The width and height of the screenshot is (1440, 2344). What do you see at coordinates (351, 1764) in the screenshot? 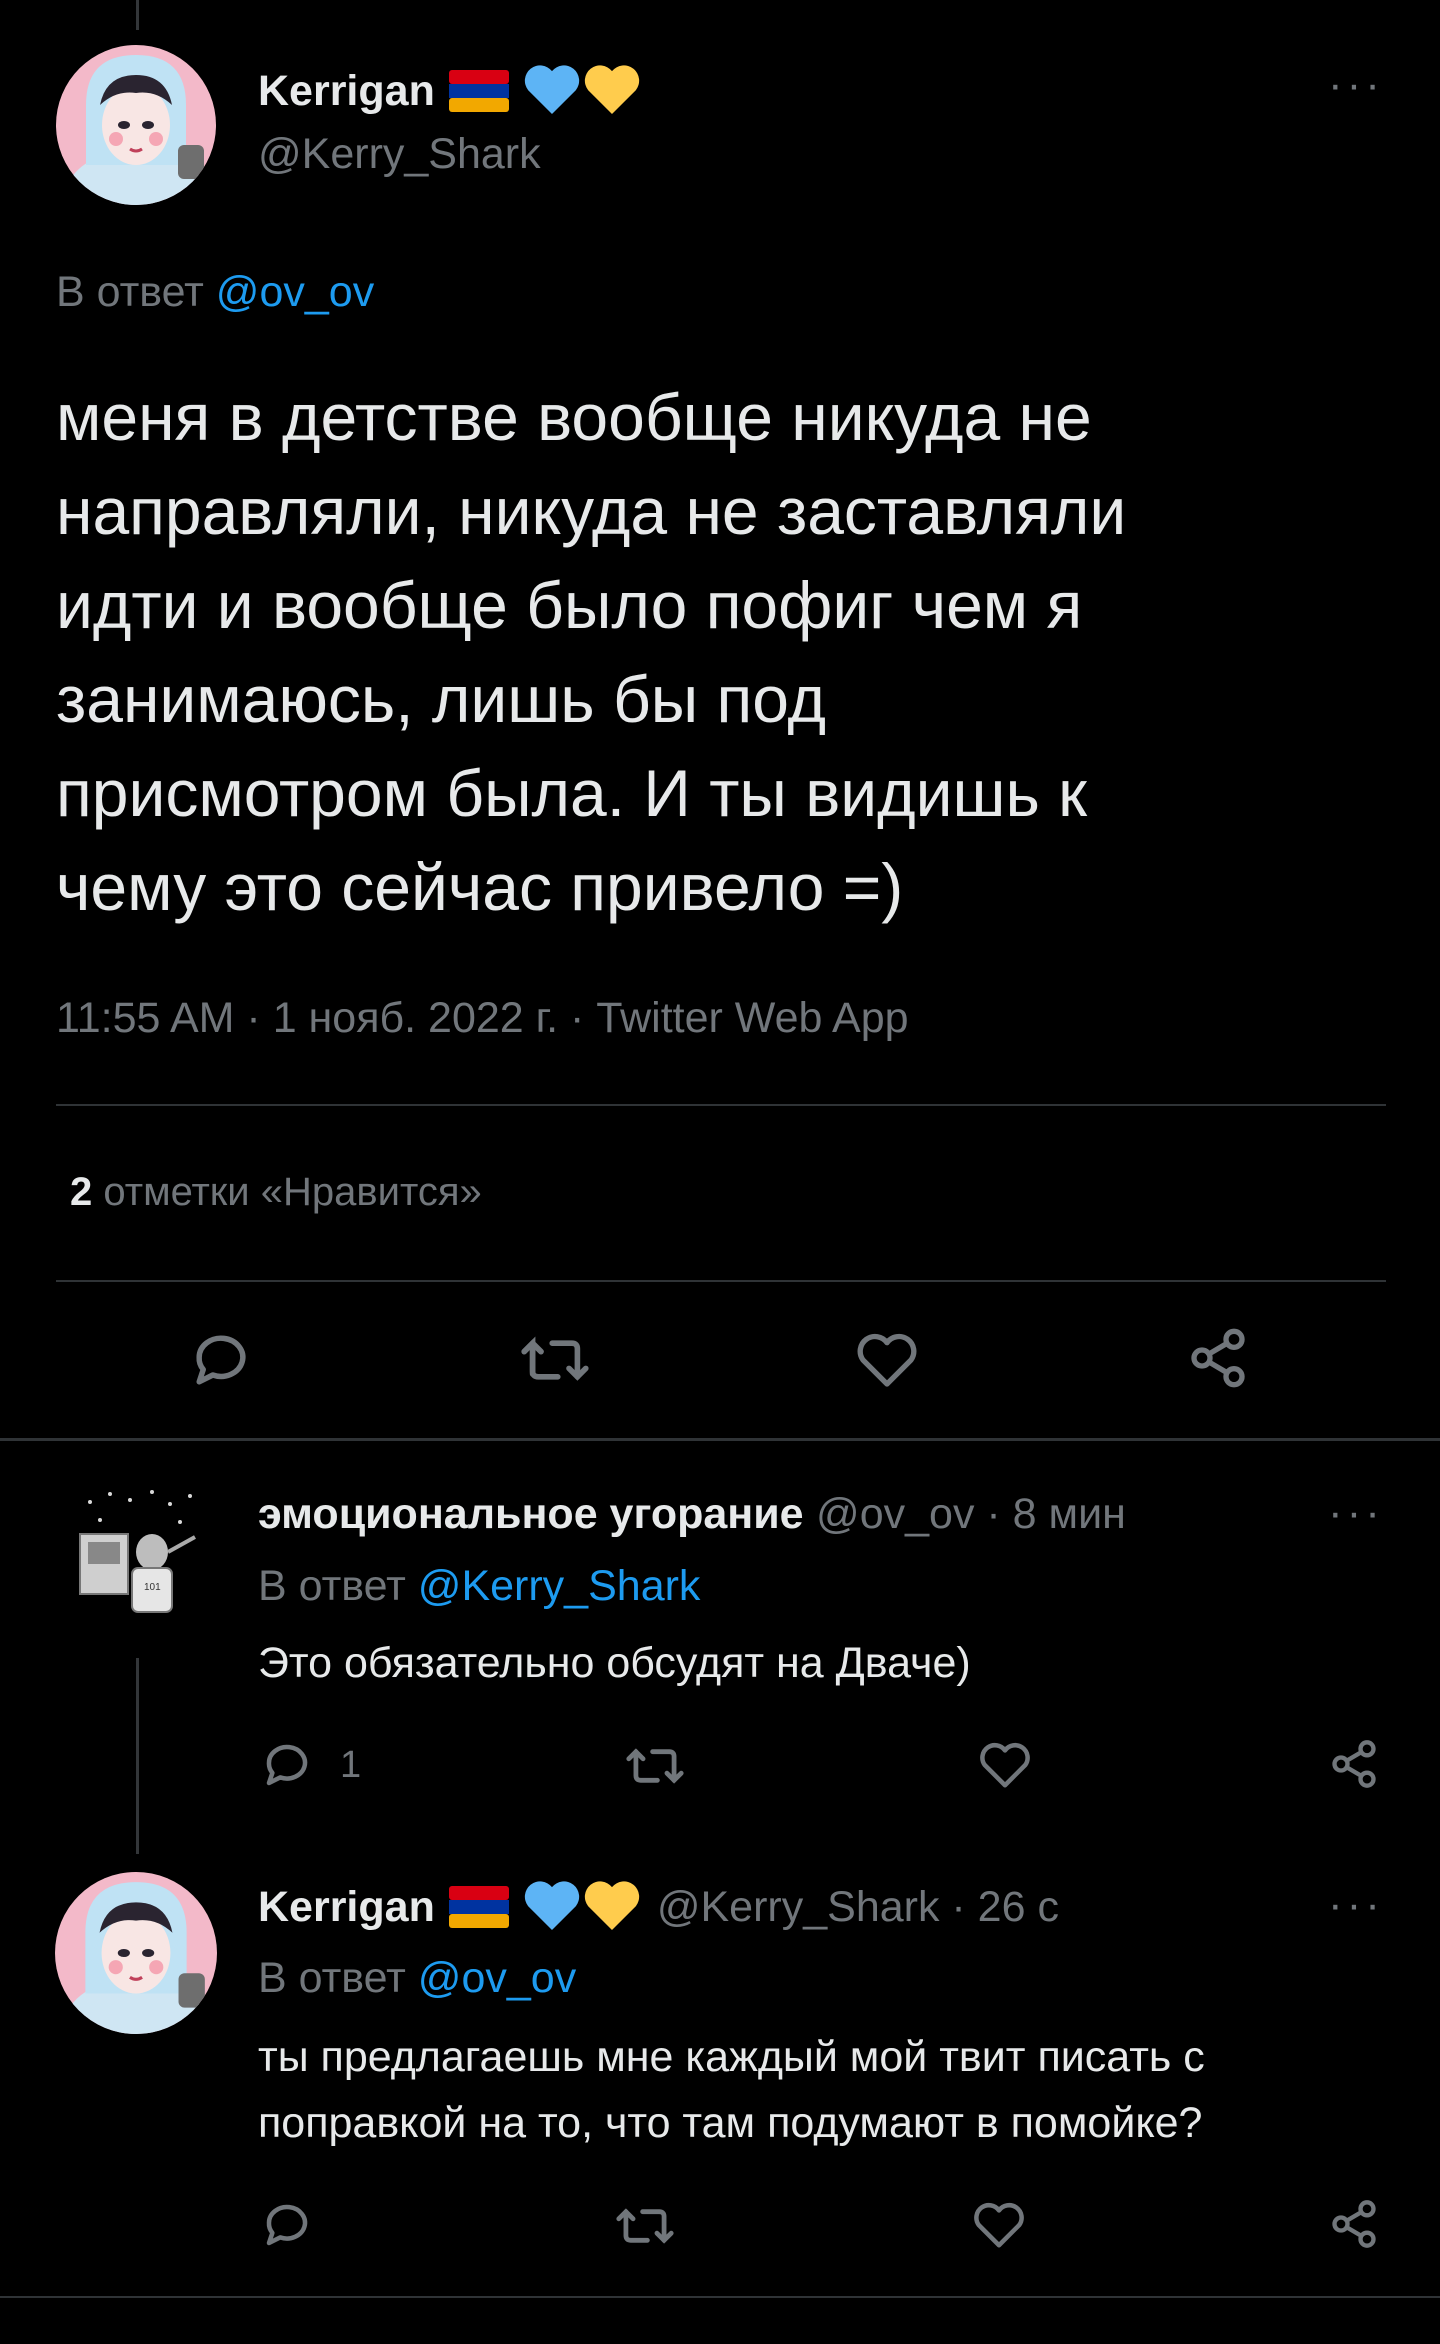
I see `reply-count: 1` at bounding box center [351, 1764].